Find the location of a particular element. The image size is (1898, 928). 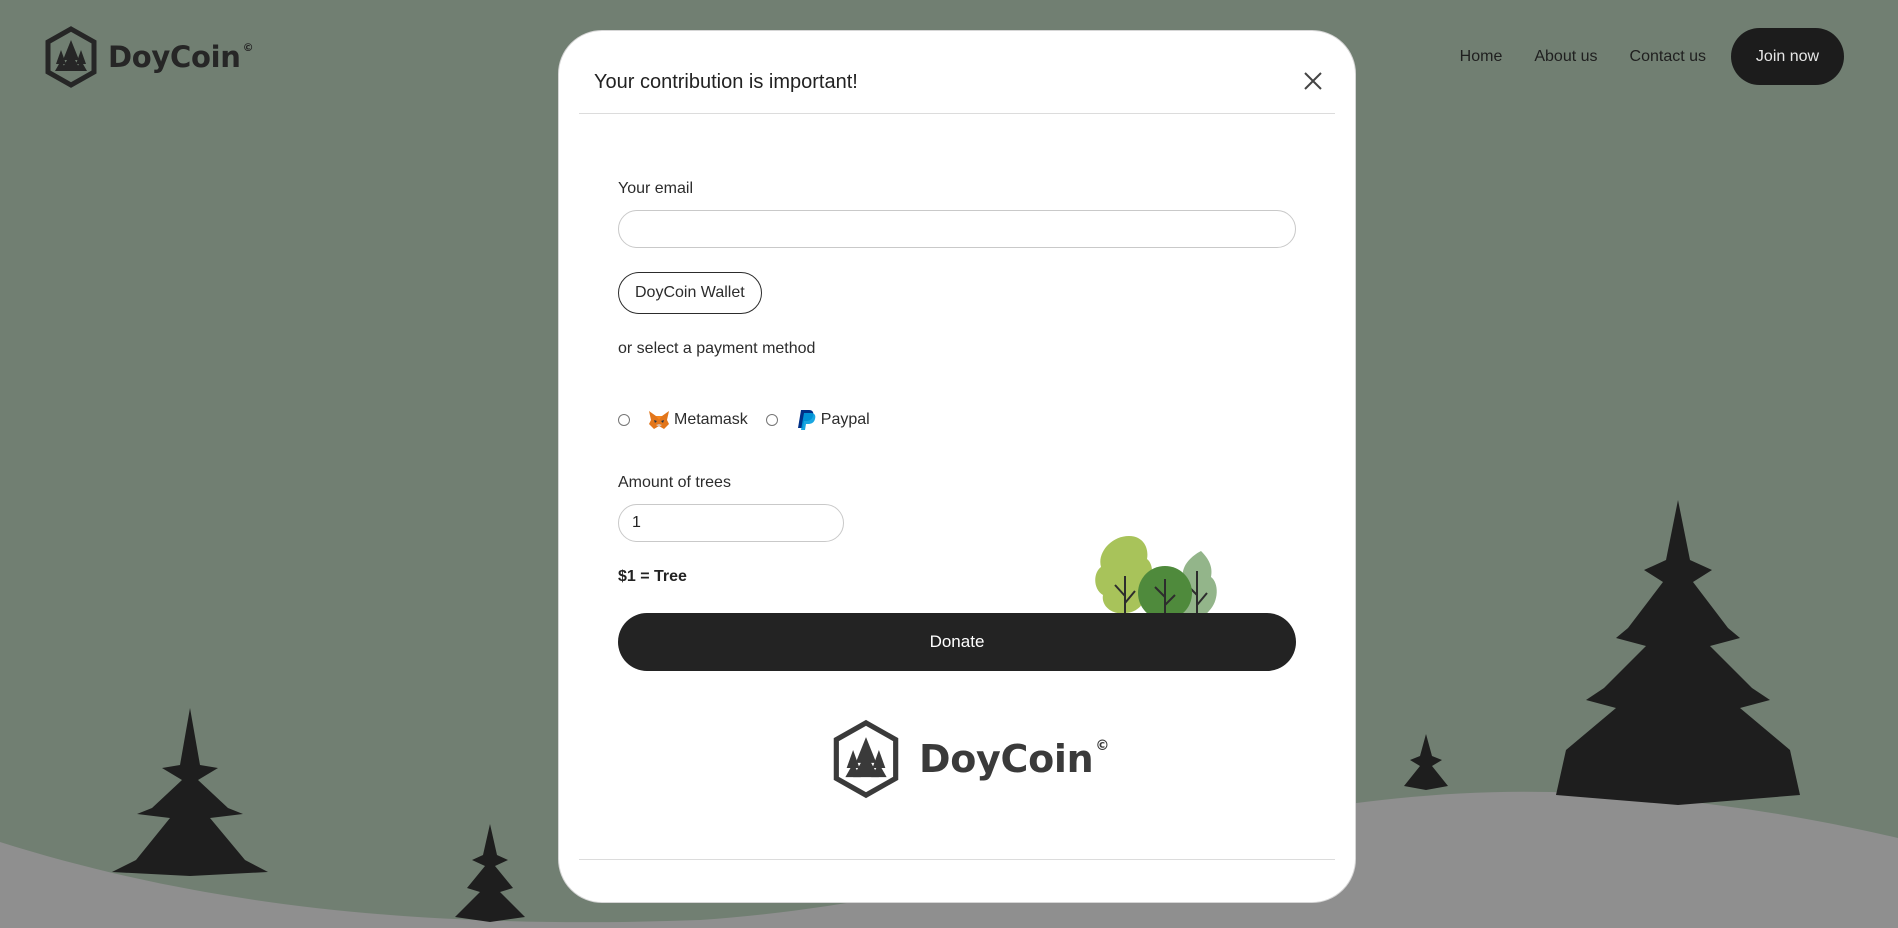

copyright-mark: © is located at coordinates (248, 47).